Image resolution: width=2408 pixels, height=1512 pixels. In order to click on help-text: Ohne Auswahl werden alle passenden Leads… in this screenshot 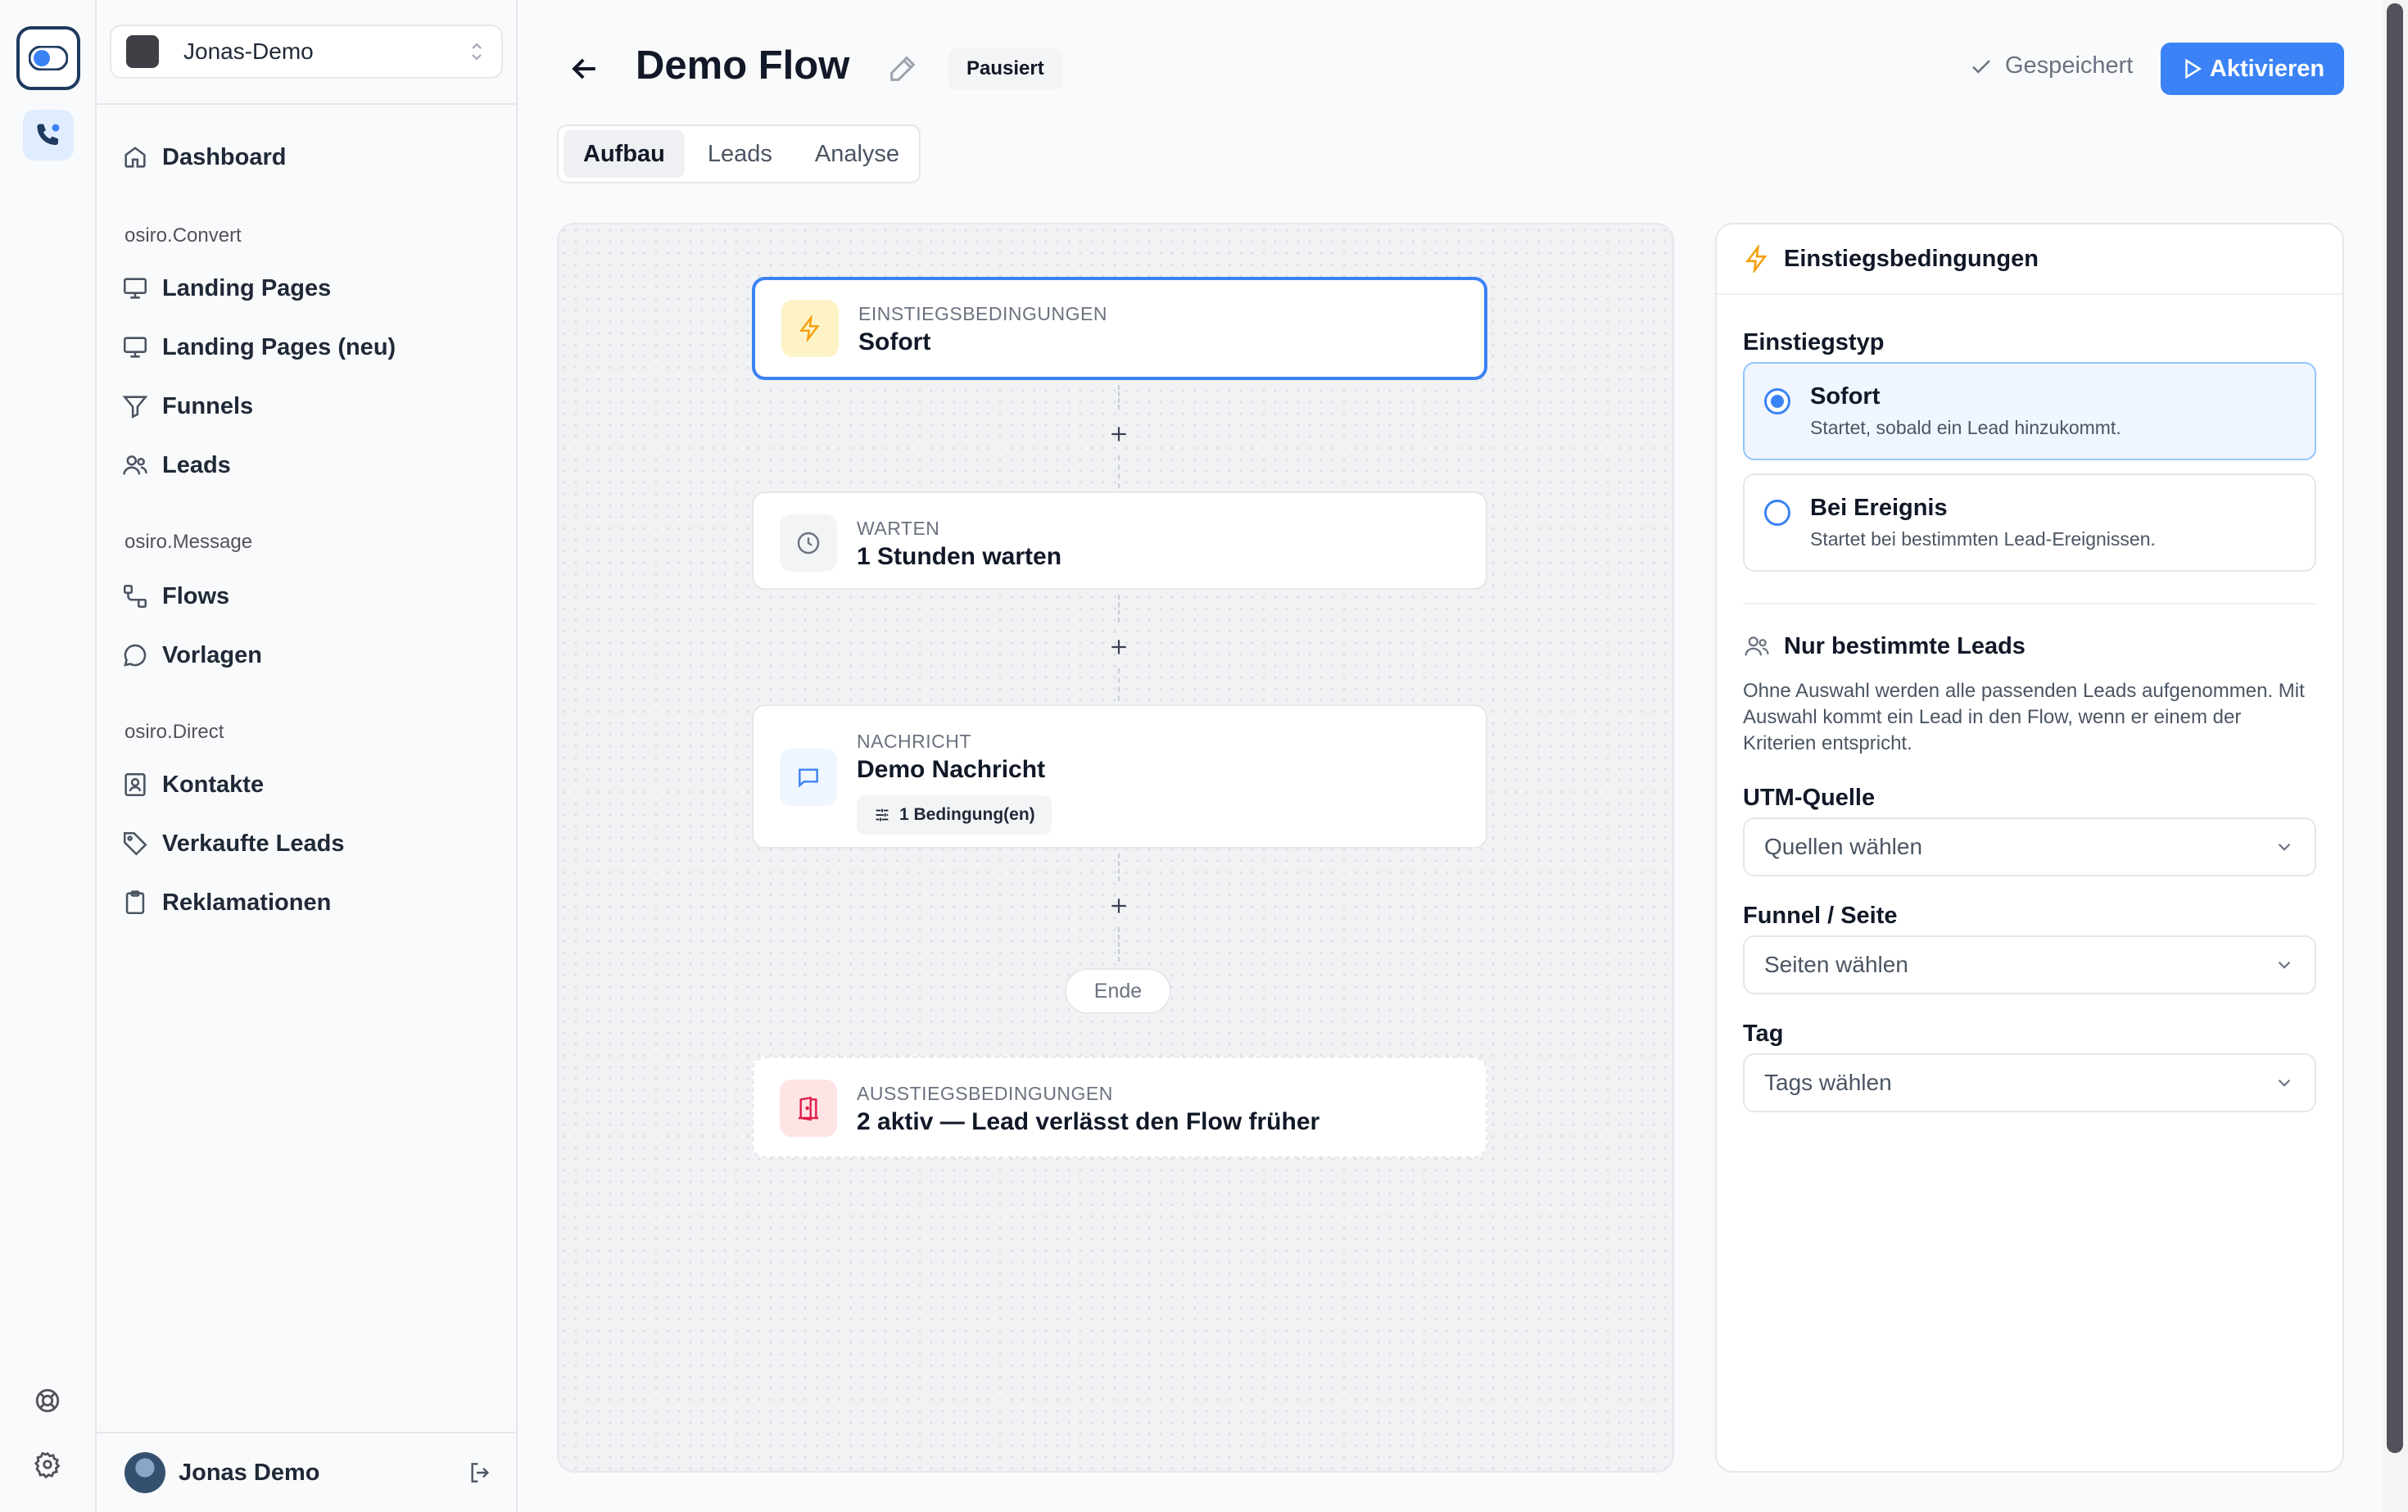, I will do `click(2024, 717)`.